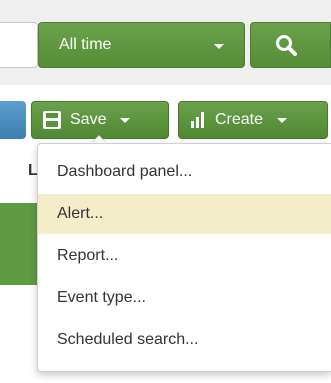 The height and width of the screenshot is (383, 331). I want to click on save-button: Save, so click(100, 120).